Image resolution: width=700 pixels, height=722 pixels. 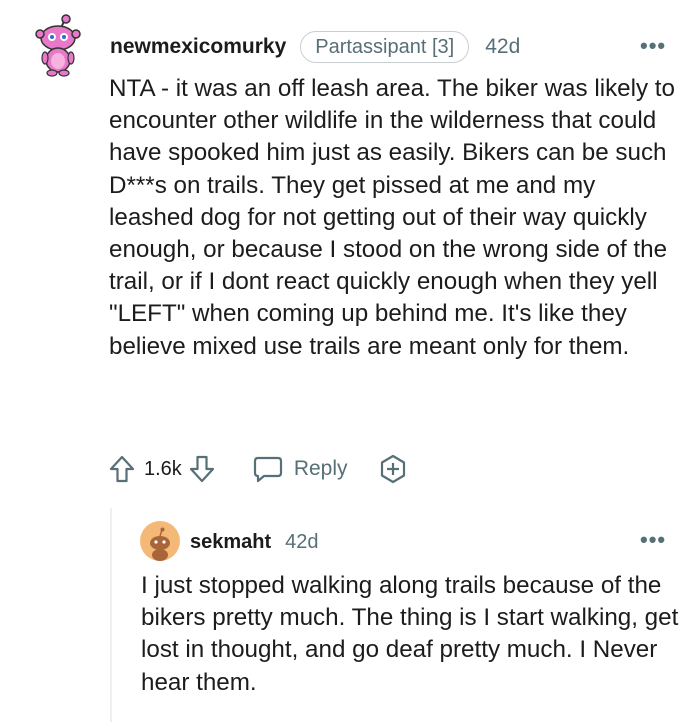 I want to click on add-award-icon, so click(x=392, y=469).